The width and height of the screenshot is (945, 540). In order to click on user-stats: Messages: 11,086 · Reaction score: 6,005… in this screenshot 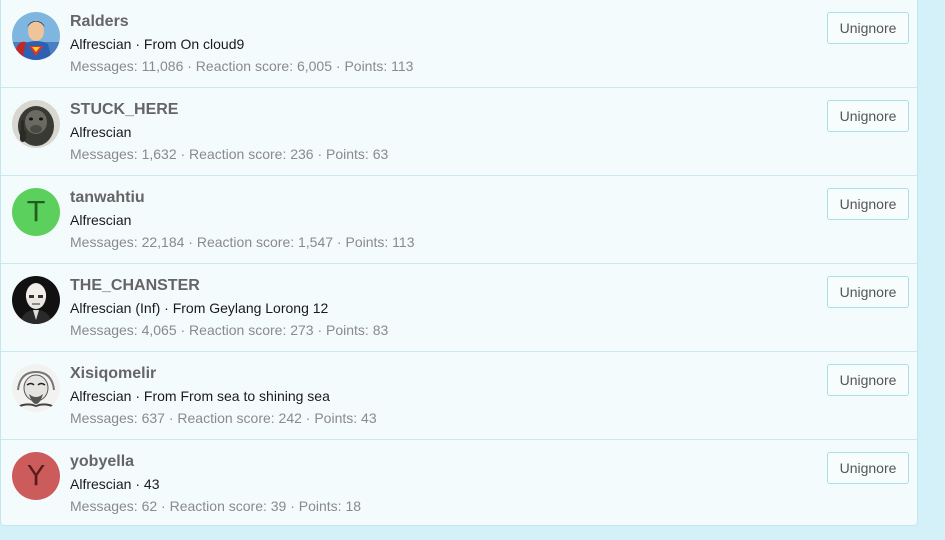, I will do `click(242, 66)`.